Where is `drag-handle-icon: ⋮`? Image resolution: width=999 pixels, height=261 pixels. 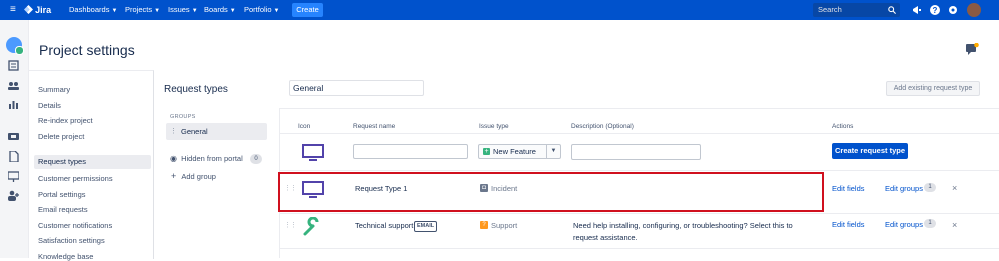
drag-handle-icon: ⋮ is located at coordinates (173, 131).